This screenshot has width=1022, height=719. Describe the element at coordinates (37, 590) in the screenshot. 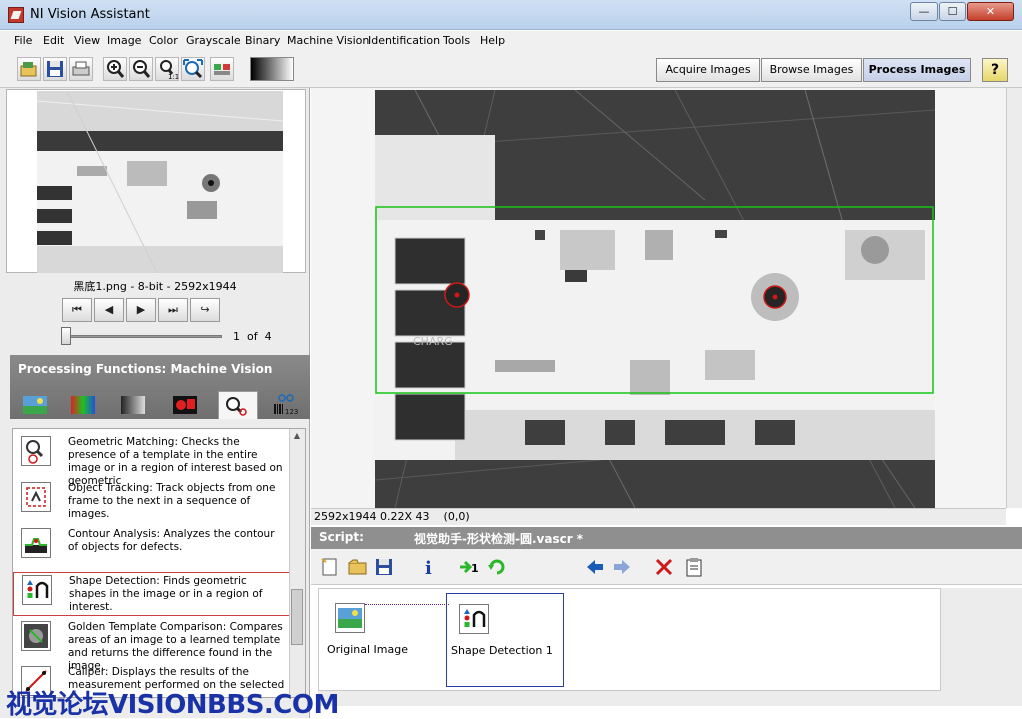

I see `shape-detection-icon` at that location.